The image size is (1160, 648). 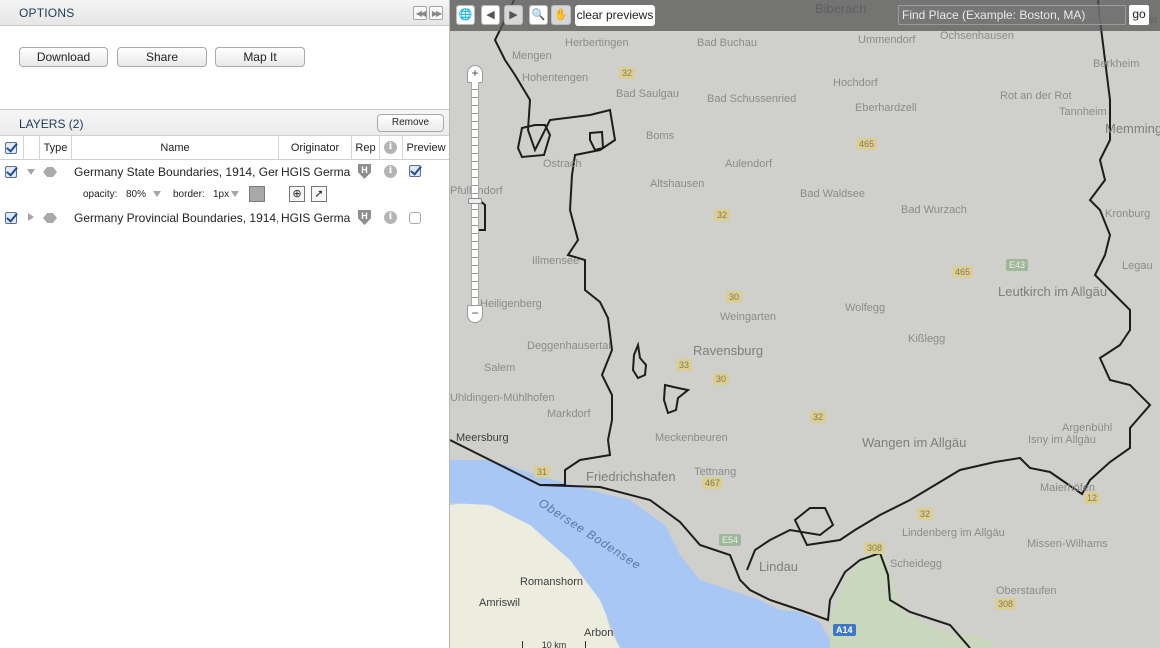 I want to click on place-label: Aulendorf, so click(x=749, y=164).